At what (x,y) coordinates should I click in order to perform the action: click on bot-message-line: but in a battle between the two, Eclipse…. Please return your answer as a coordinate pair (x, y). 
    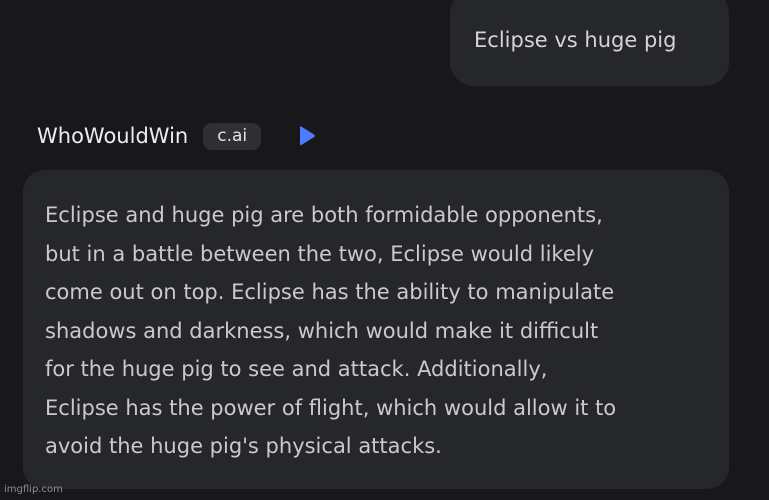
    Looking at the image, I should click on (320, 253).